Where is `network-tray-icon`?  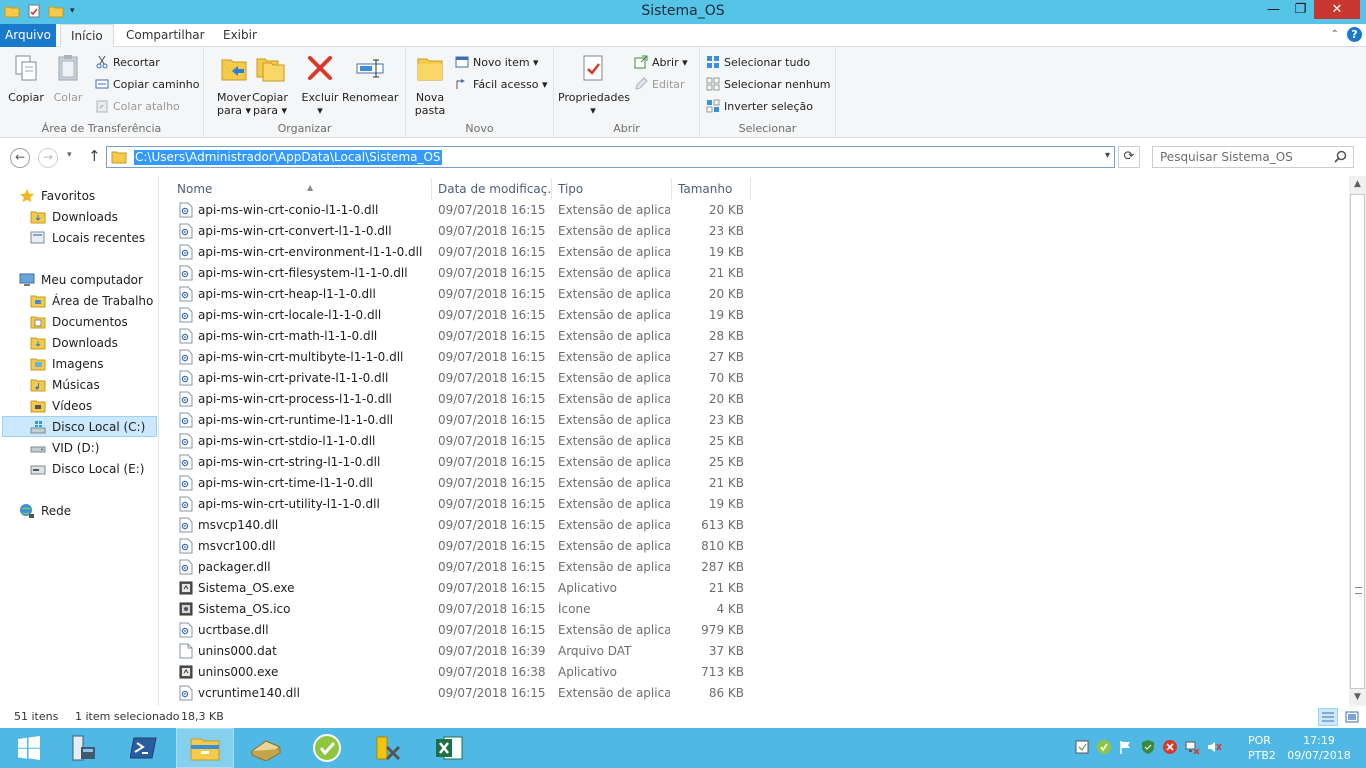
network-tray-icon is located at coordinates (1192, 747).